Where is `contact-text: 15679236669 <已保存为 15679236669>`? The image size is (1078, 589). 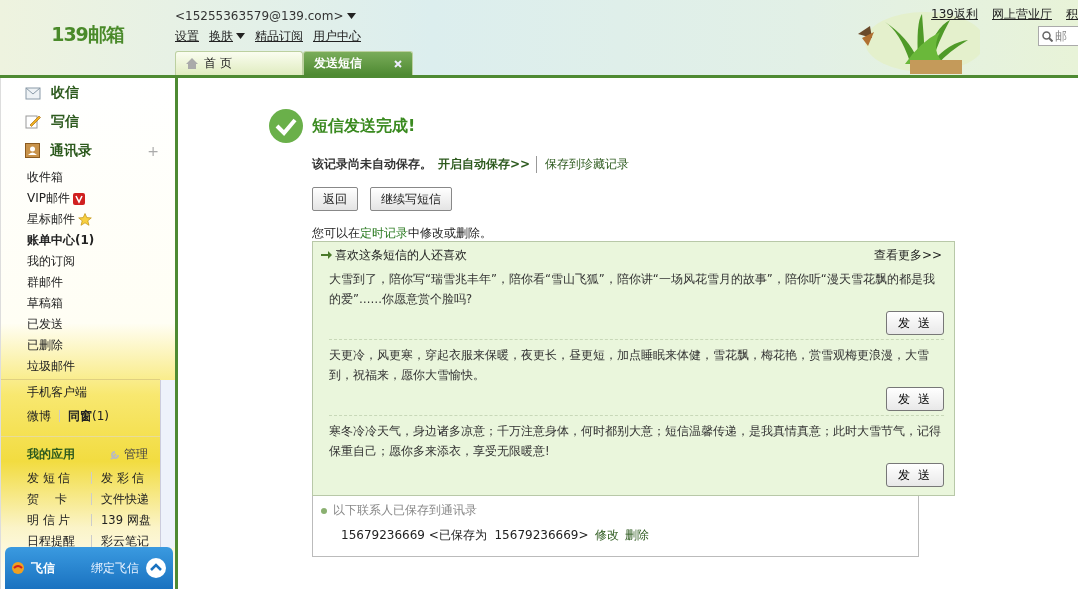
contact-text: 15679236669 <已保存为 15679236669> is located at coordinates (465, 535).